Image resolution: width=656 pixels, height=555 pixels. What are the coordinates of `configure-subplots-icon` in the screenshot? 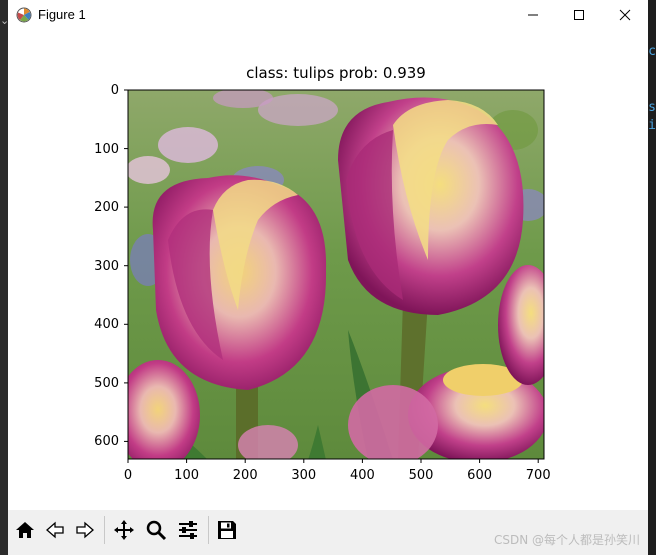 It's located at (188, 530).